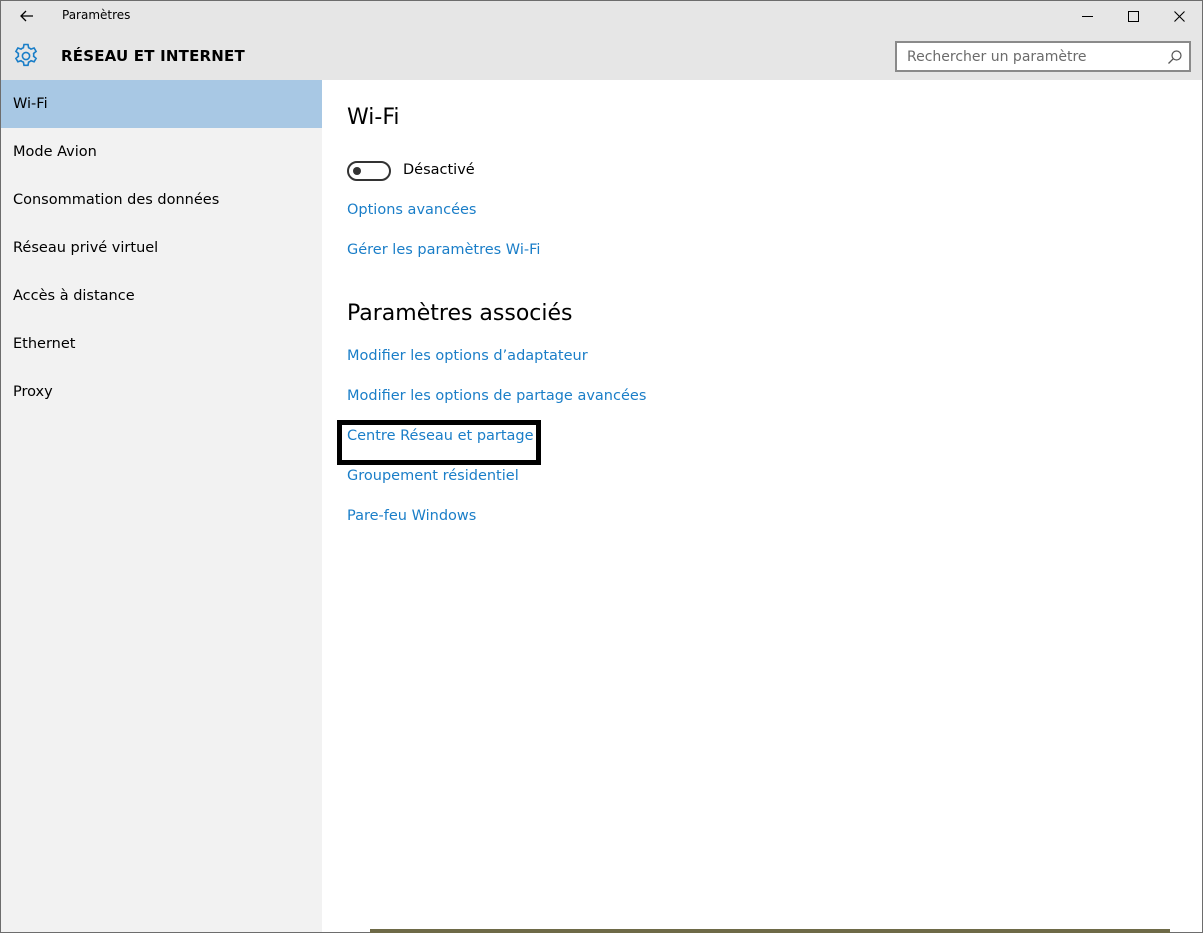 Image resolution: width=1203 pixels, height=933 pixels. I want to click on wifi-section-title: Wi-Fi, so click(373, 117).